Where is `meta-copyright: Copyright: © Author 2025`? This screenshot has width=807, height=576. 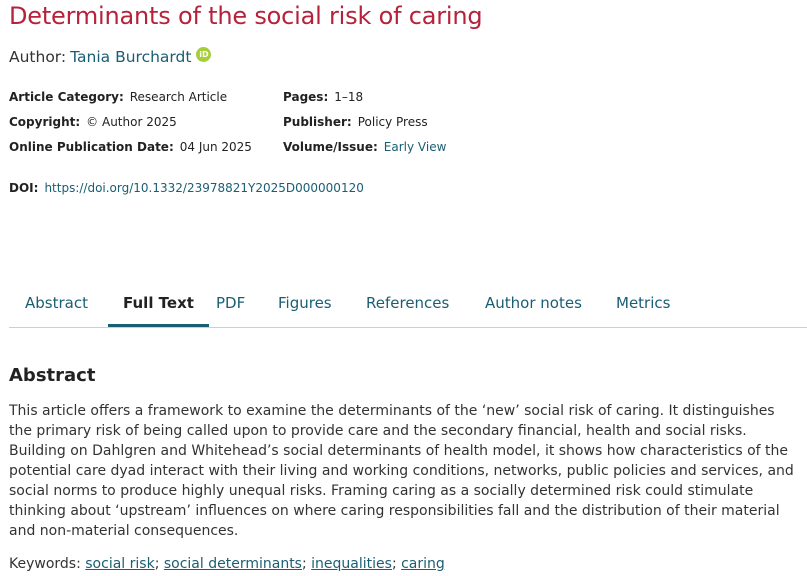 meta-copyright: Copyright: © Author 2025 is located at coordinates (93, 122).